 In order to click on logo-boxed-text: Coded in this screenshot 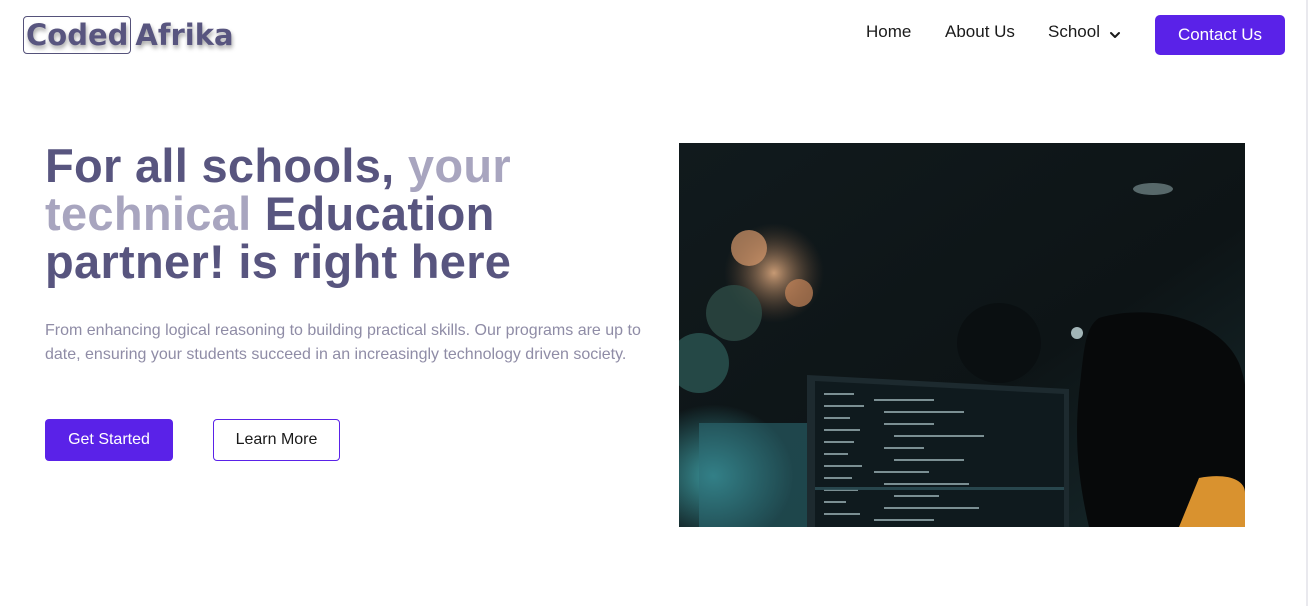, I will do `click(77, 35)`.